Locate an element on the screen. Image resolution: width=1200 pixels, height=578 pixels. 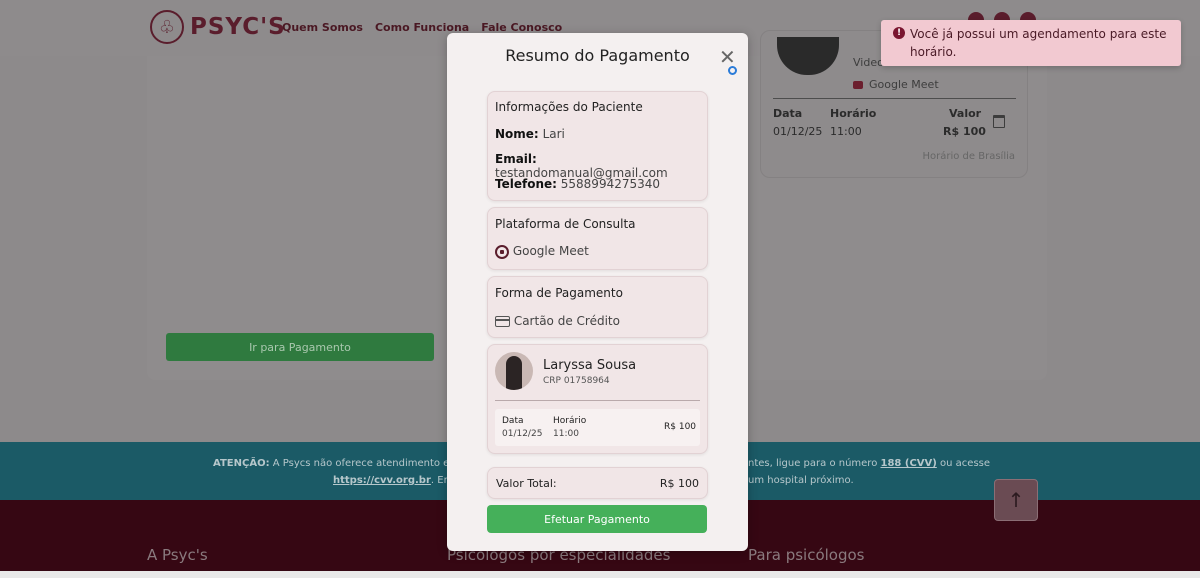
alert-icon: ! is located at coordinates (899, 33).